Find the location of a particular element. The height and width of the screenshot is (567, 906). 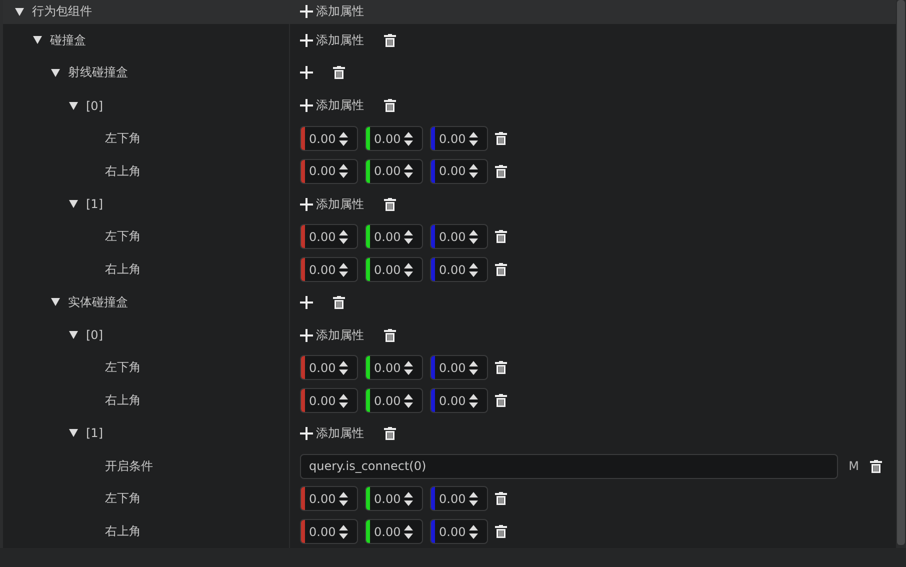

mode-button: M is located at coordinates (853, 466).